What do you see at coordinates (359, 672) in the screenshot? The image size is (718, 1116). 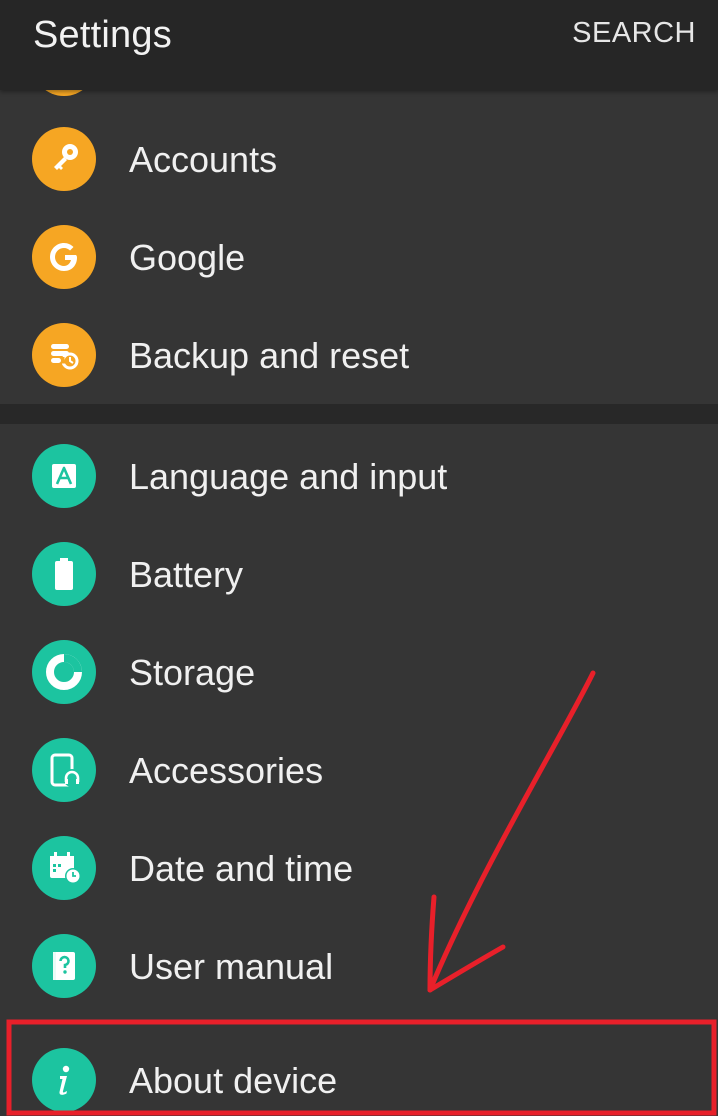 I see `settings-item-storage: Storage` at bounding box center [359, 672].